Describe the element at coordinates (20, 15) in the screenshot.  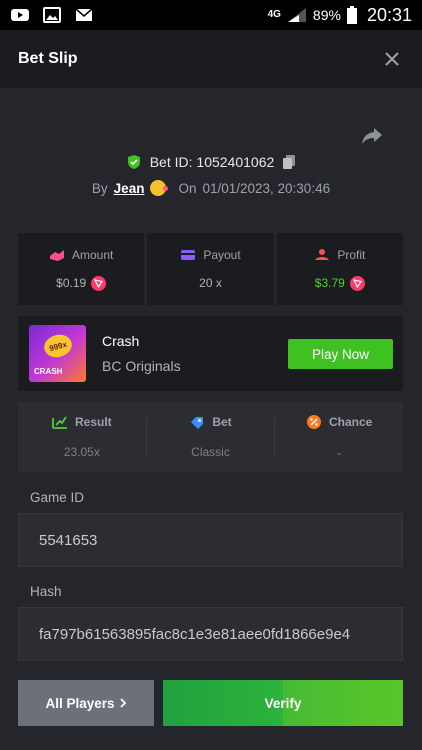
I see `youtube-icon` at that location.